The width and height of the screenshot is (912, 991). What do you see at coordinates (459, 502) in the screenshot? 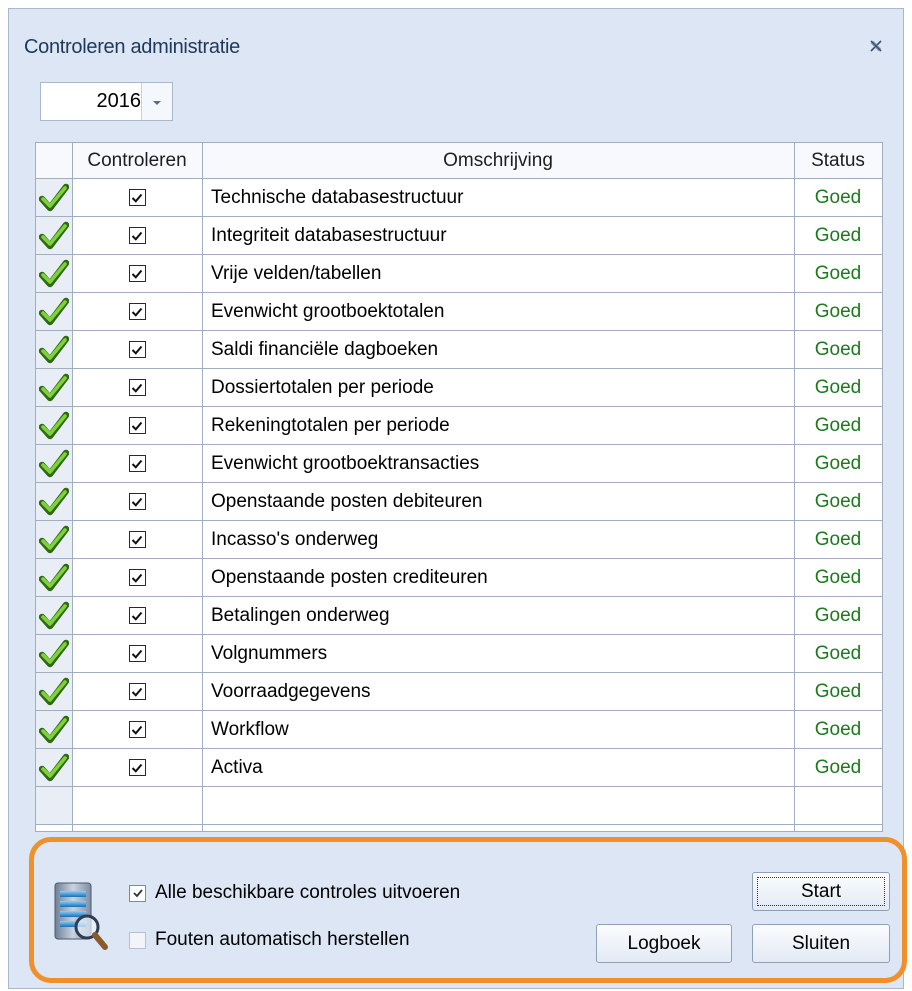
I see `table-row: Openstaande posten debiteuren Goed` at bounding box center [459, 502].